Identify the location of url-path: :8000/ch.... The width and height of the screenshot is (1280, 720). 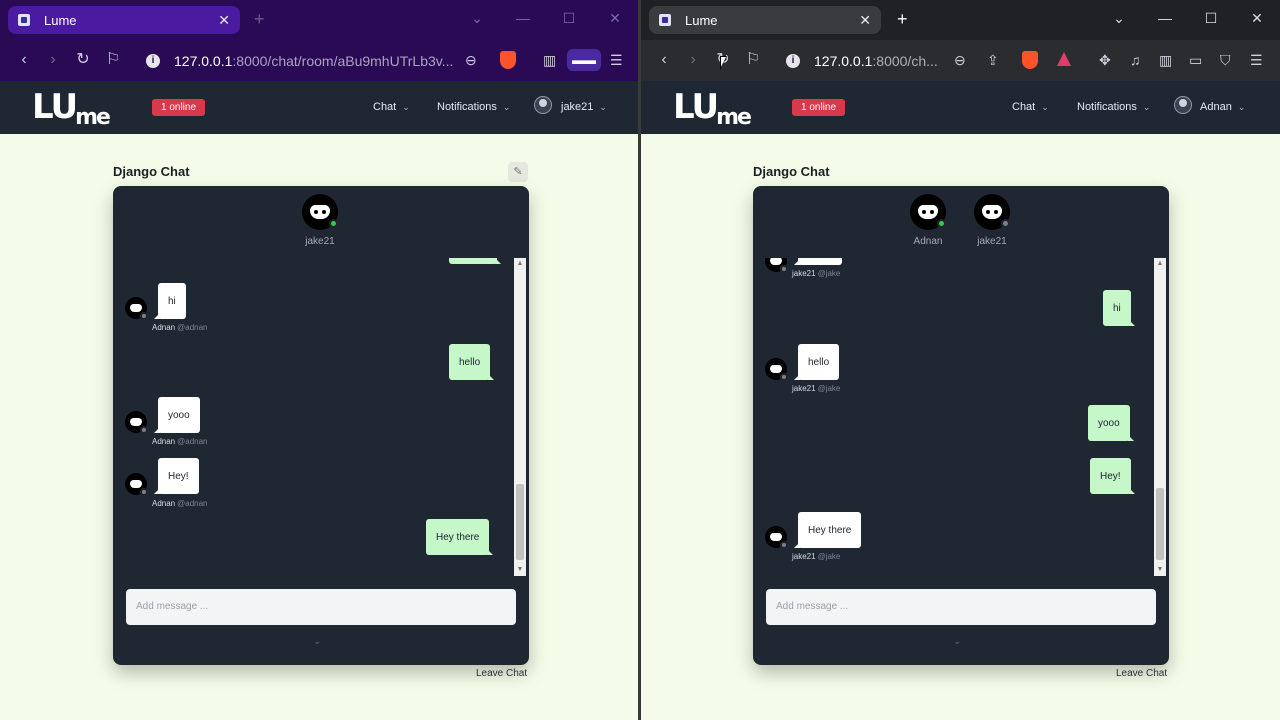
(905, 61).